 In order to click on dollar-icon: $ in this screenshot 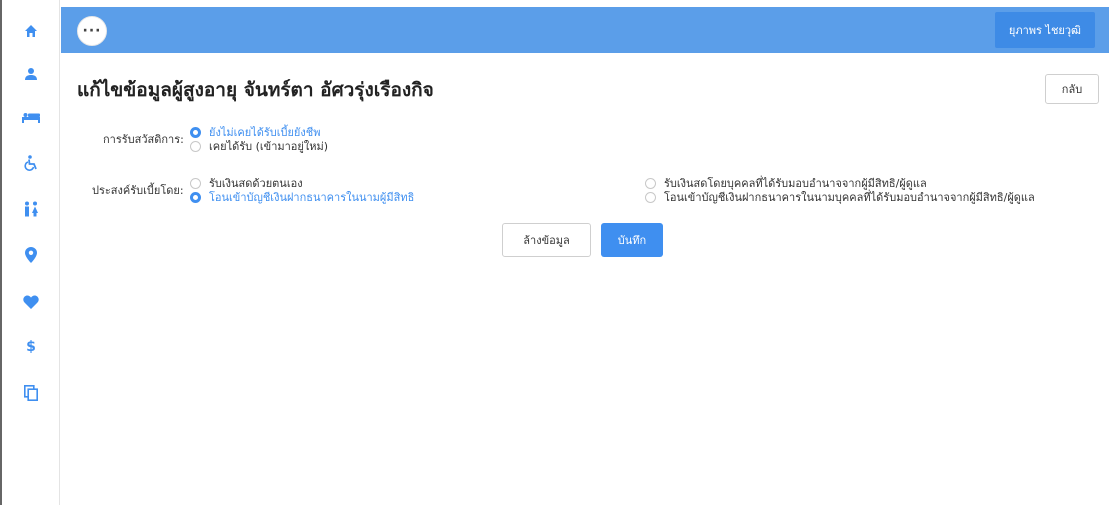, I will do `click(31, 346)`.